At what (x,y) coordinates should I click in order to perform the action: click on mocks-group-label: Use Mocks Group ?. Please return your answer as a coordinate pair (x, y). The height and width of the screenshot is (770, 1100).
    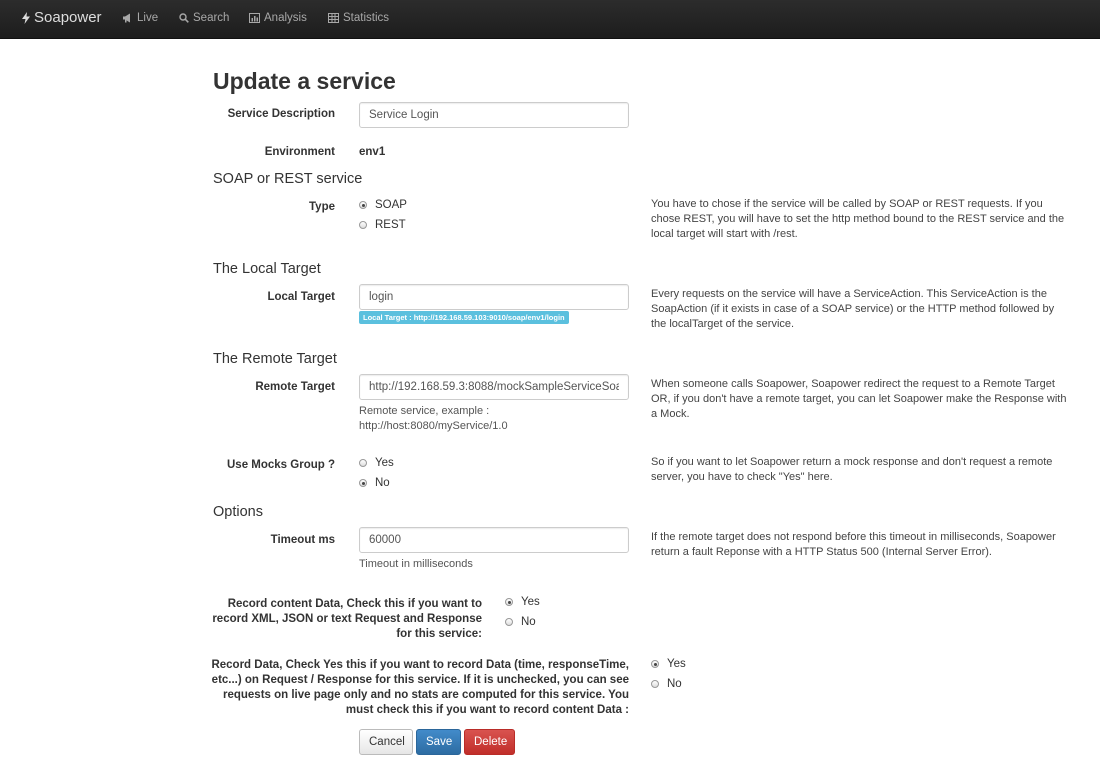
    Looking at the image, I should click on (281, 465).